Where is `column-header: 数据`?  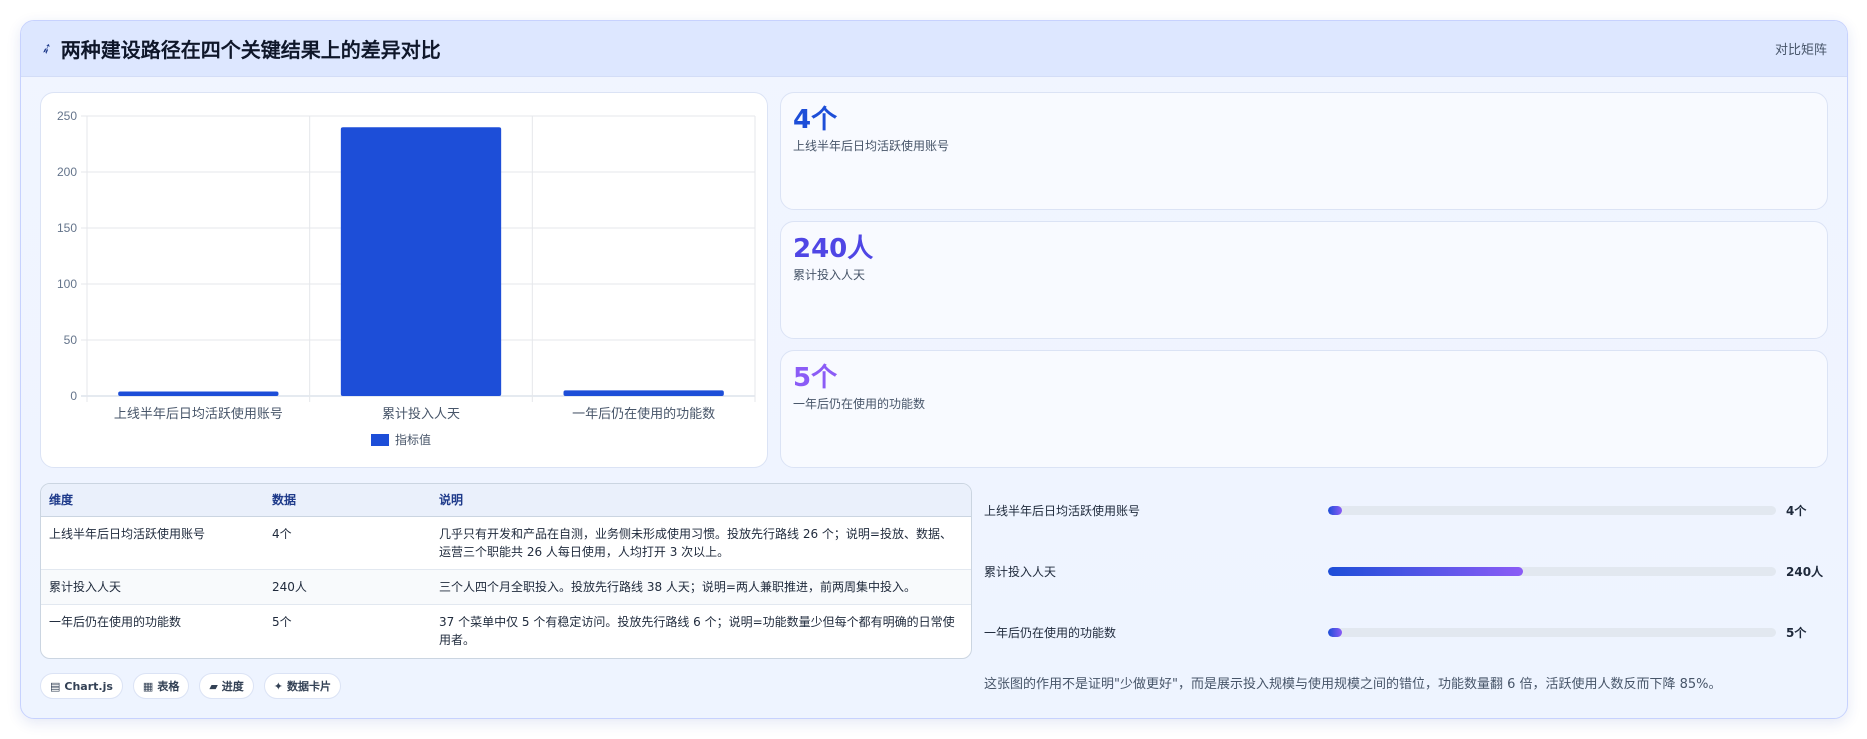
column-header: 数据 is located at coordinates (347, 500).